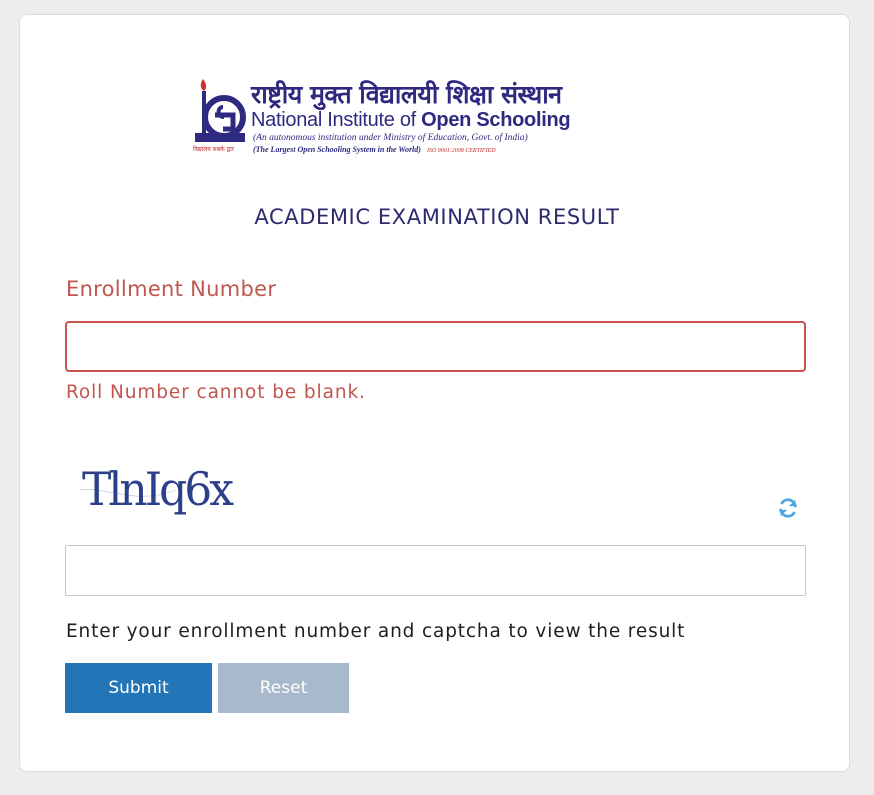 The width and height of the screenshot is (874, 795). What do you see at coordinates (437, 217) in the screenshot?
I see `page-title: ACADEMIC EXAMINATION RESULT` at bounding box center [437, 217].